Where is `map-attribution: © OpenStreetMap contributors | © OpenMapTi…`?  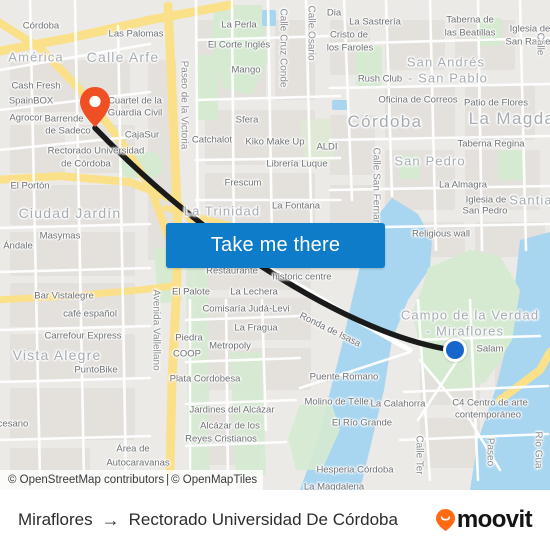 map-attribution: © OpenStreetMap contributors | © OpenMapTi… is located at coordinates (132, 480).